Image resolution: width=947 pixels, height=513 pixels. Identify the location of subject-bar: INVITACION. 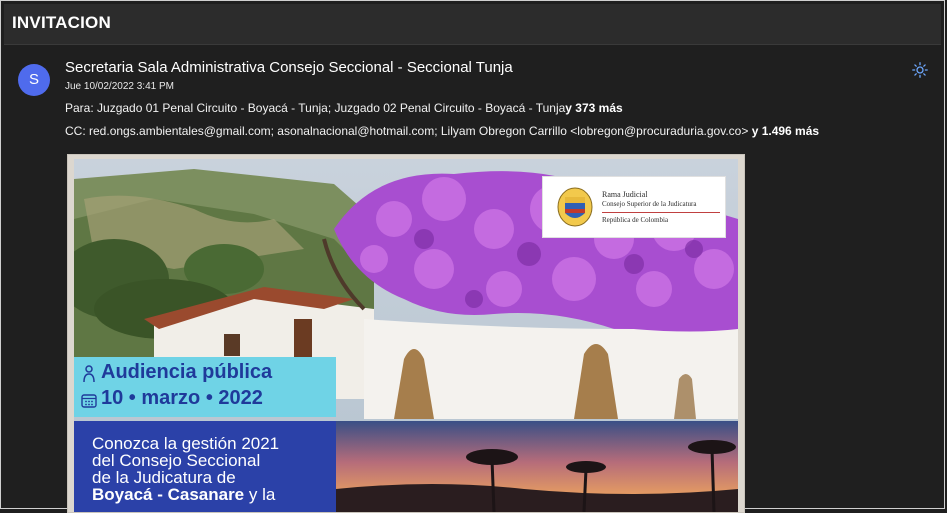
(472, 24).